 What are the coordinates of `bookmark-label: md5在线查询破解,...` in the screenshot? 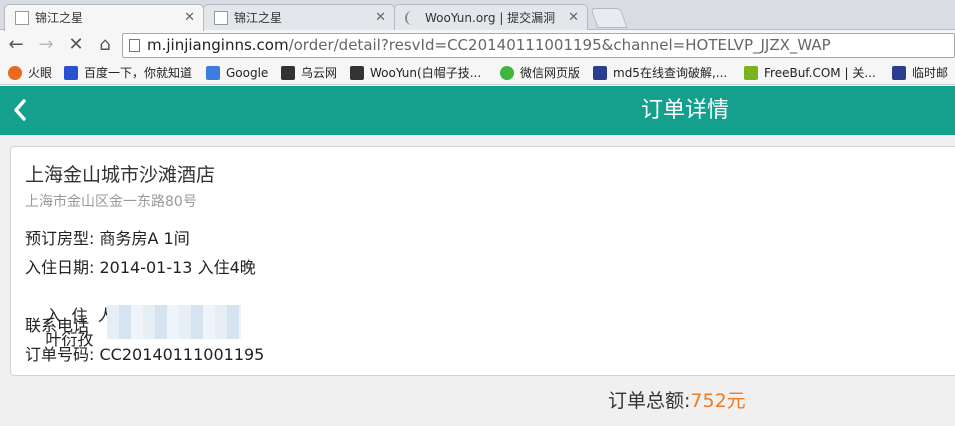 It's located at (670, 73).